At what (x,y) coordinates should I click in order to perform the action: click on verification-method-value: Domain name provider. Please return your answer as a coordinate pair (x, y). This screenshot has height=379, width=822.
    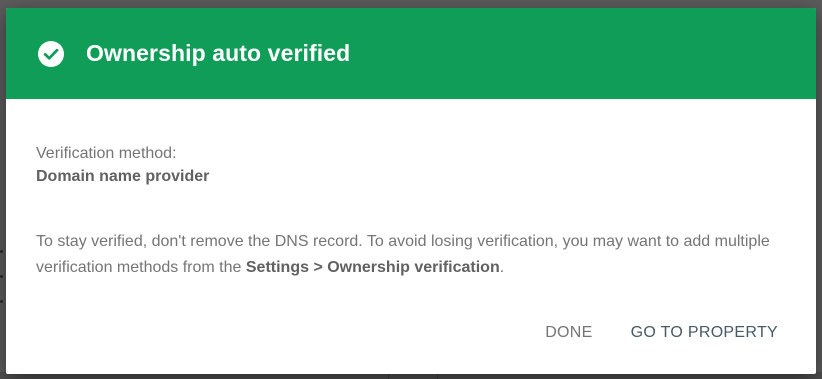
    Looking at the image, I should click on (123, 176).